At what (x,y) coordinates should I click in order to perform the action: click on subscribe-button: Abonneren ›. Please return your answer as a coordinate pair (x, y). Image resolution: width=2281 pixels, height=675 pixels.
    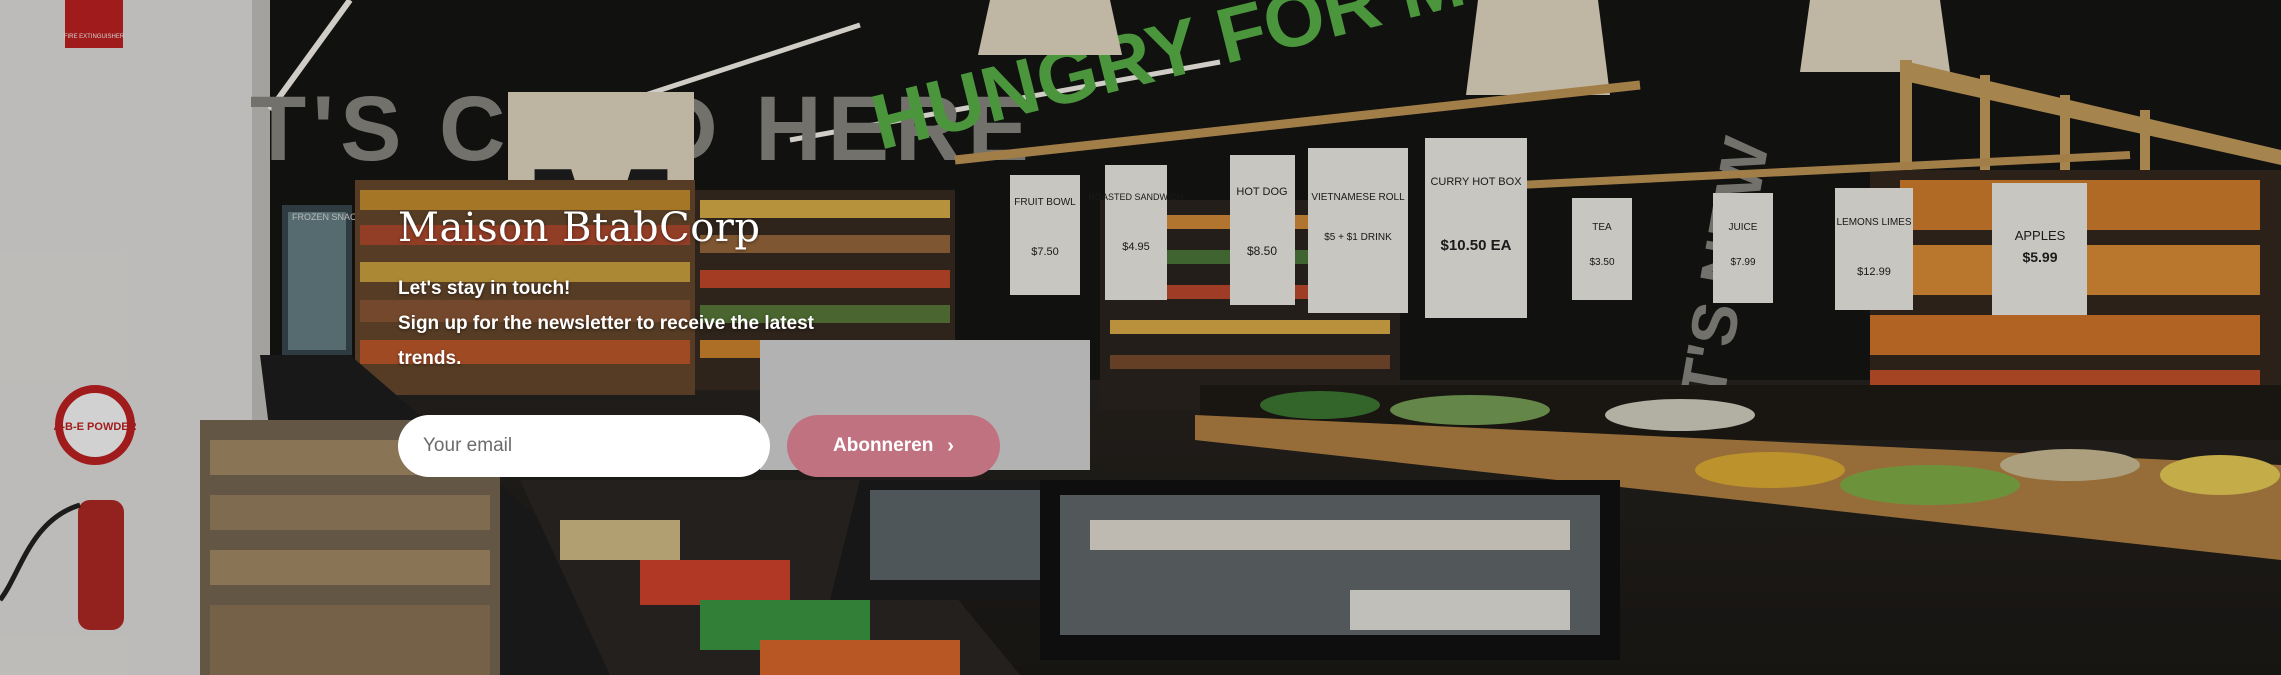
    Looking at the image, I should click on (893, 446).